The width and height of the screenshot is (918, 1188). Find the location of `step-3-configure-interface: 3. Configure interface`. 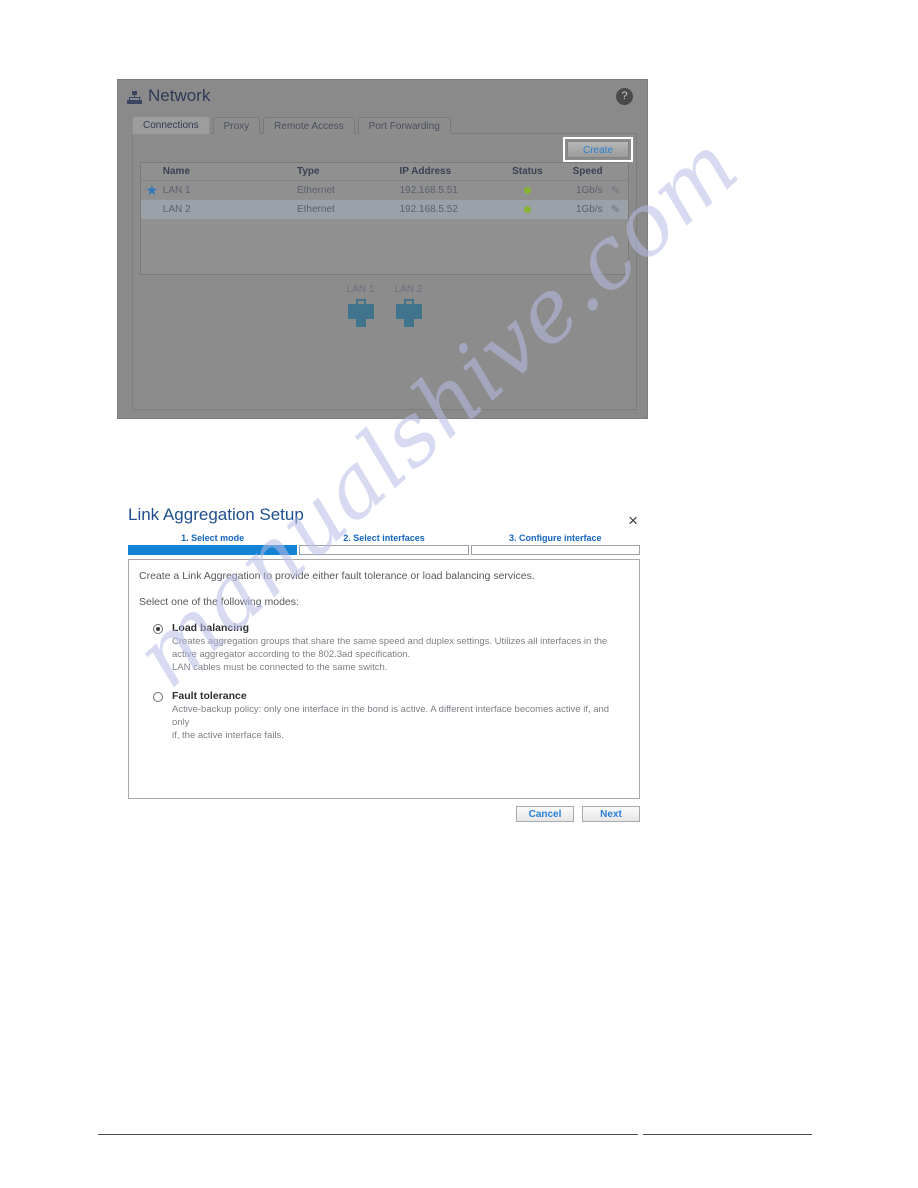

step-3-configure-interface: 3. Configure interface is located at coordinates (555, 544).